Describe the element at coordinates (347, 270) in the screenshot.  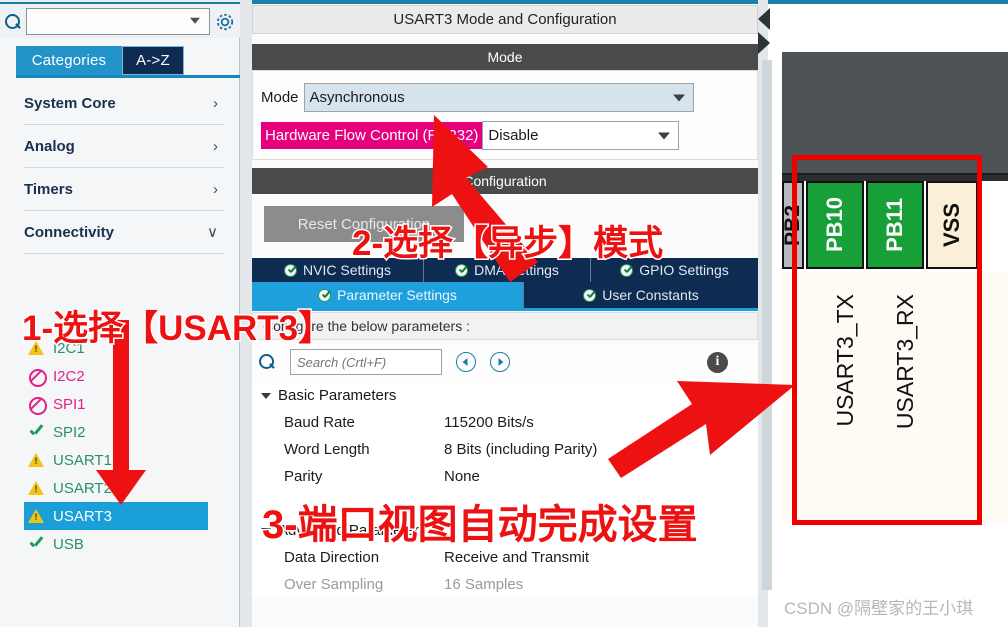
I see `tab-label: NVIC Settings` at that location.